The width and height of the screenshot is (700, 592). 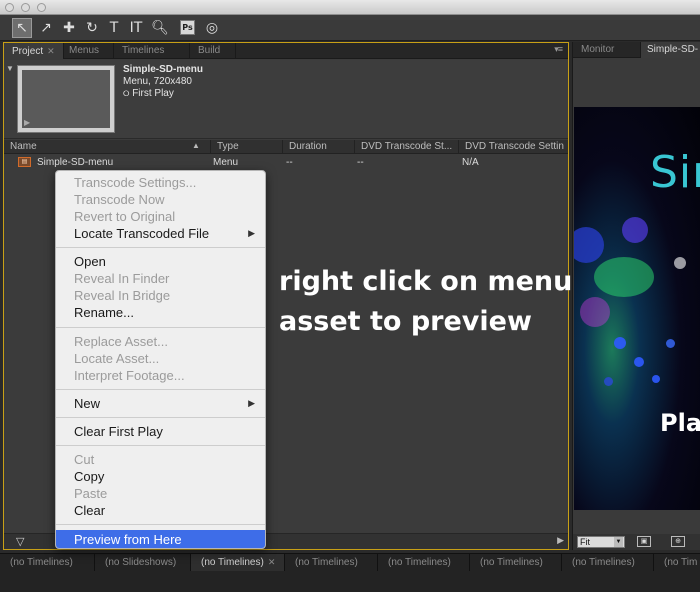 What do you see at coordinates (87, 51) in the screenshot?
I see `tab-menus: Menus` at bounding box center [87, 51].